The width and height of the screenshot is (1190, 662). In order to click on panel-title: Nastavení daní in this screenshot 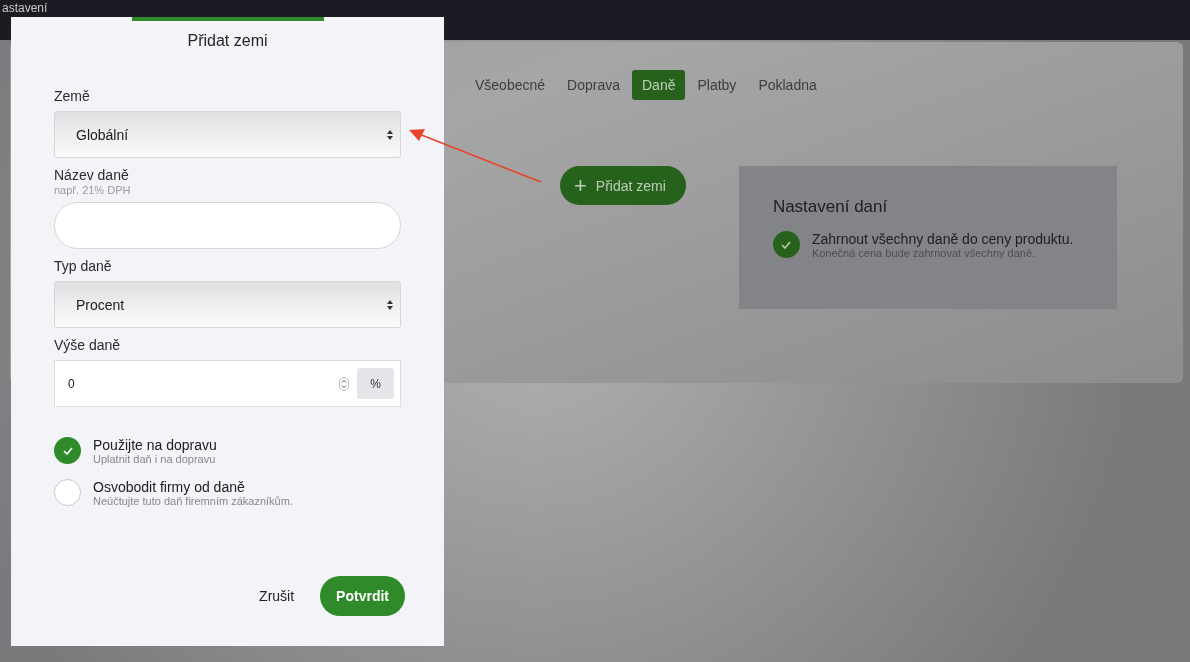, I will do `click(830, 207)`.